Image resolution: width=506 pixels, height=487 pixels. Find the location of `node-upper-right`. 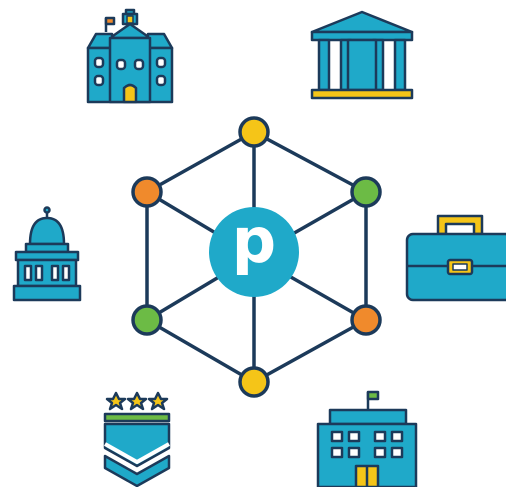

node-upper-right is located at coordinates (366, 192).